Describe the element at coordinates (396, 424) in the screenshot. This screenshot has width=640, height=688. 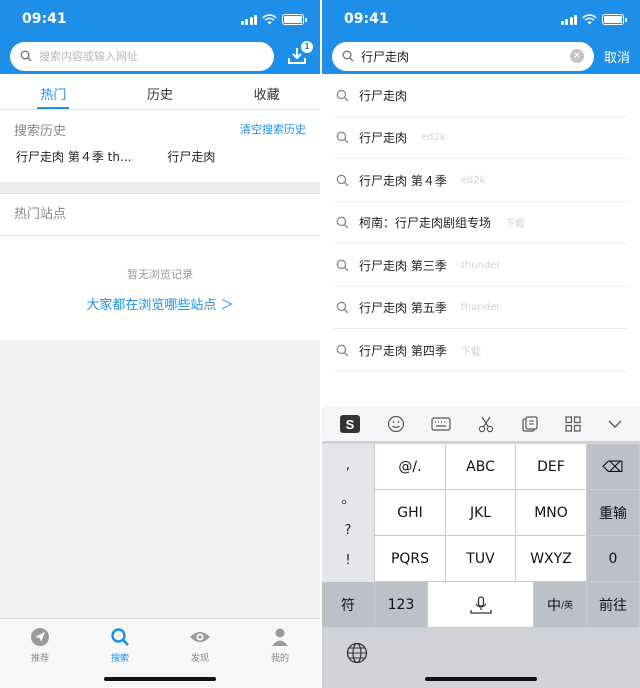
I see `emoji-icon` at that location.